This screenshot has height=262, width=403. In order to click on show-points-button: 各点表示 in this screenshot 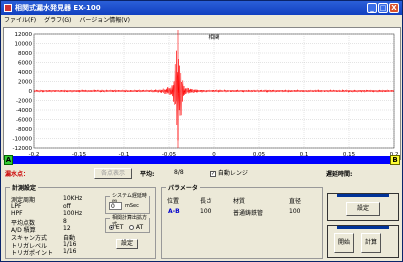, I will do `click(113, 173)`.